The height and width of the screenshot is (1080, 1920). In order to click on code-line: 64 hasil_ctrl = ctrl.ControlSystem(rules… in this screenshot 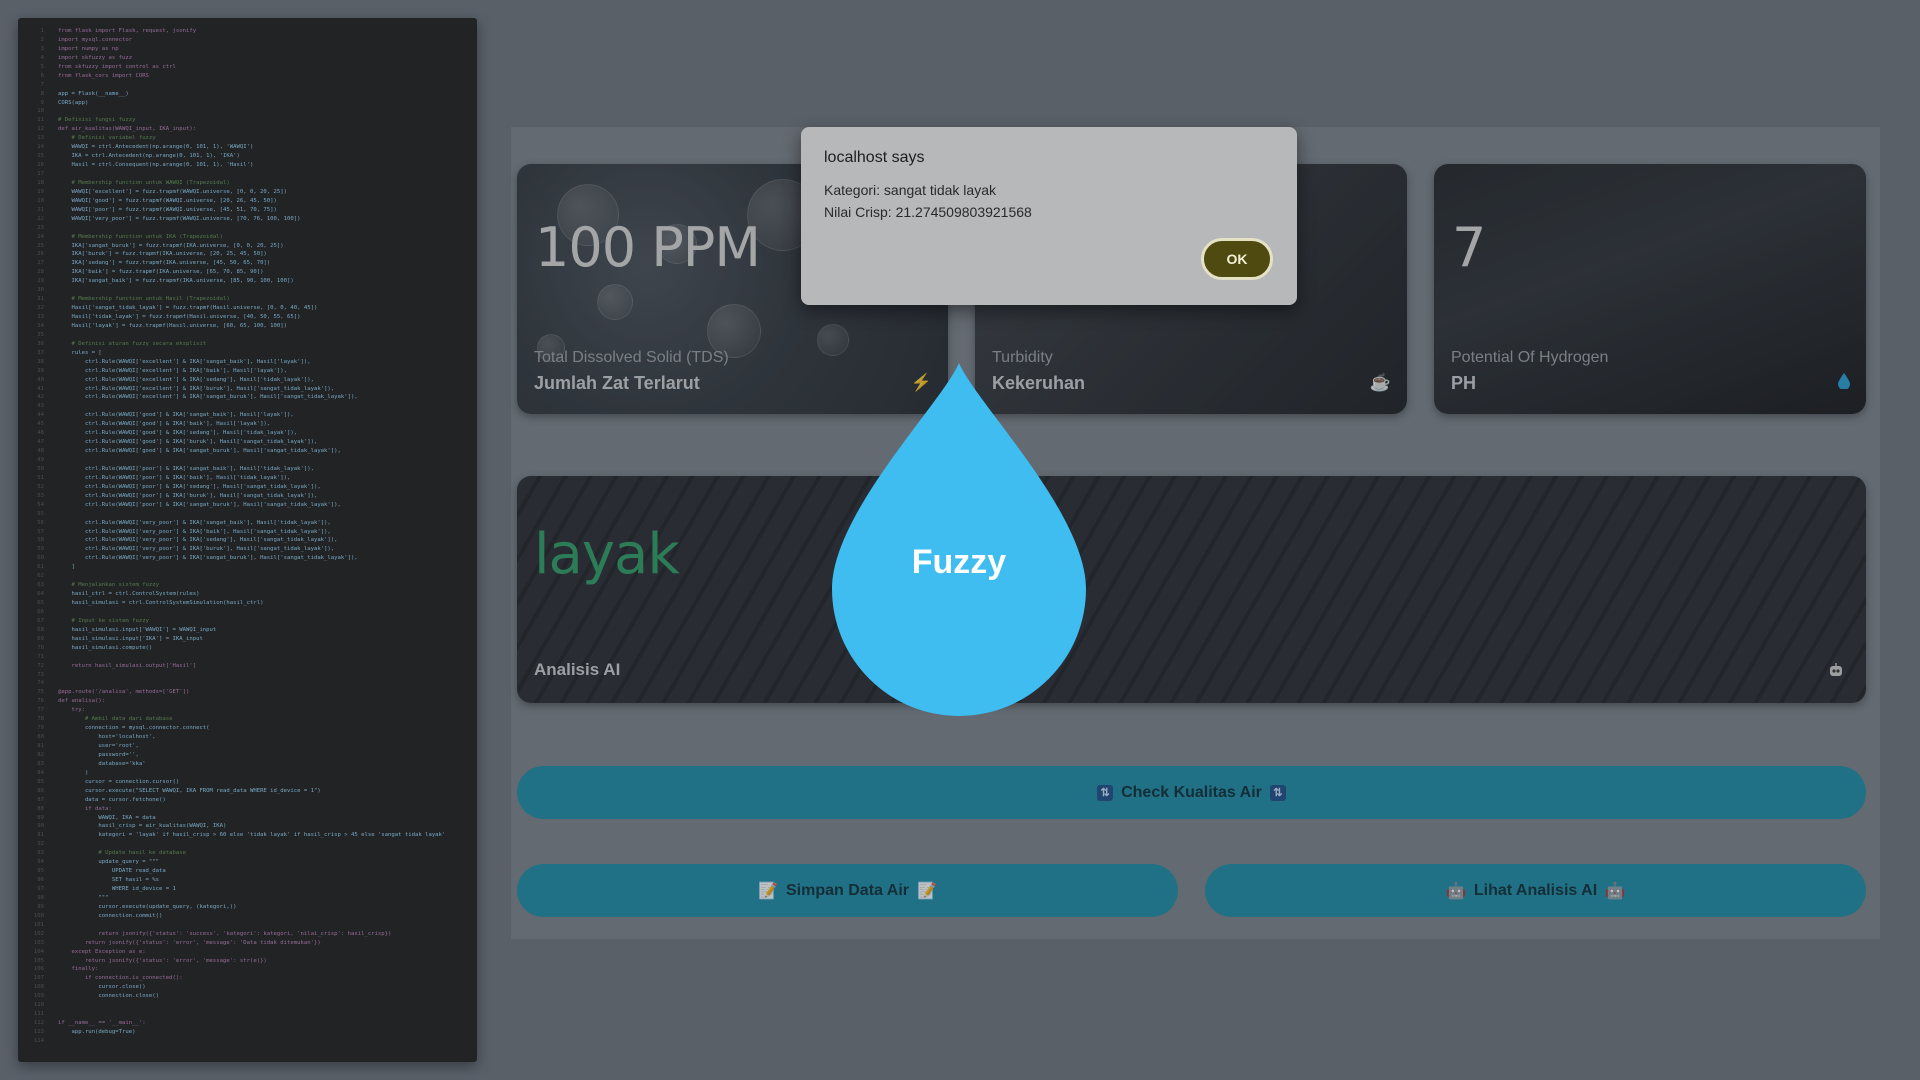, I will do `click(118, 594)`.